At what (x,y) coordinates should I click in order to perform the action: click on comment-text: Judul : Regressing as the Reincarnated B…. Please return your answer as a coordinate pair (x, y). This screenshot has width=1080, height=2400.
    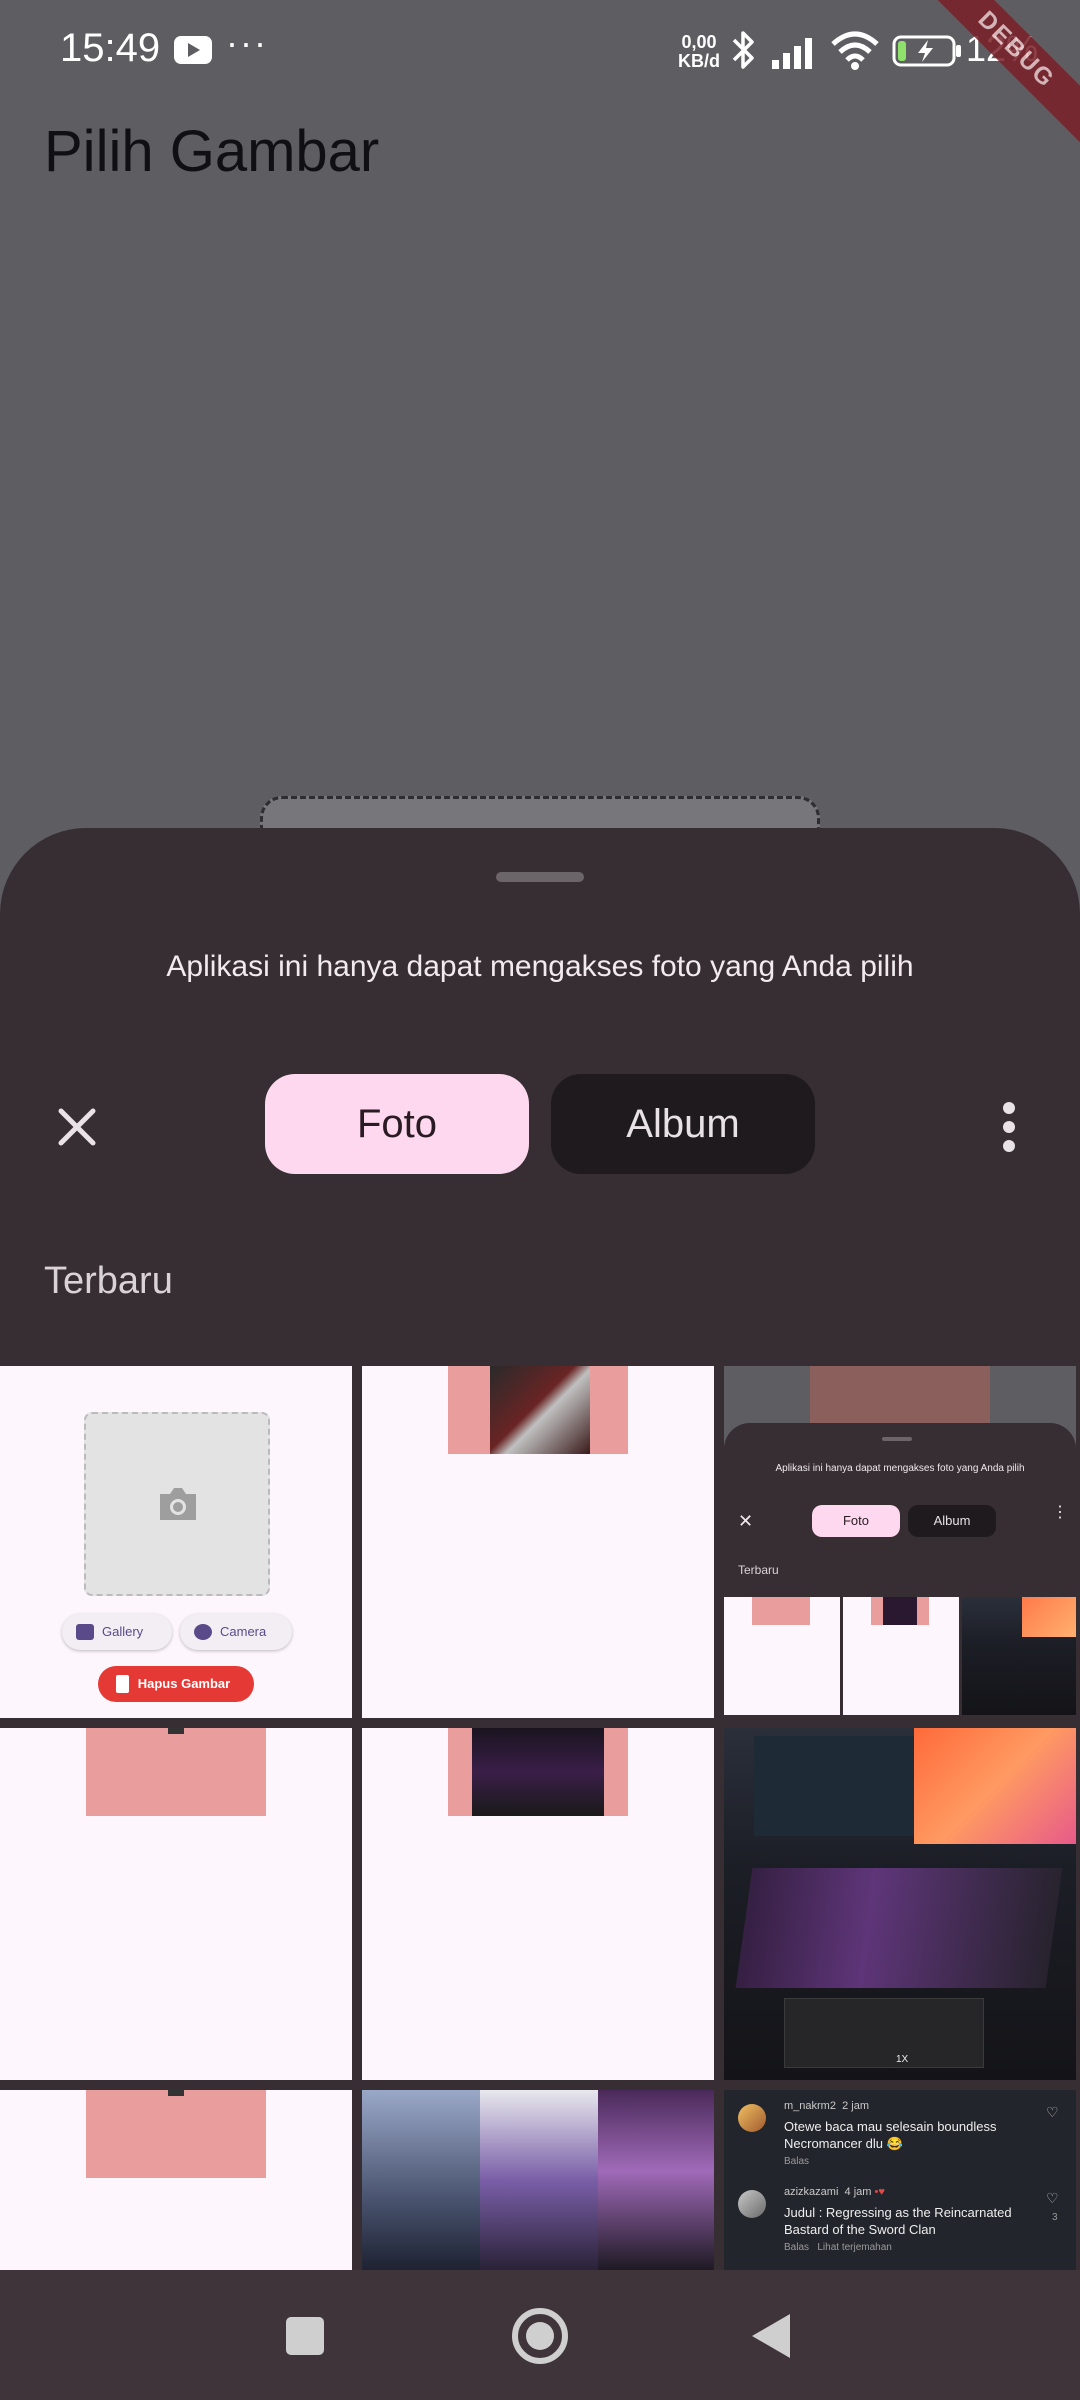
    Looking at the image, I should click on (898, 2221).